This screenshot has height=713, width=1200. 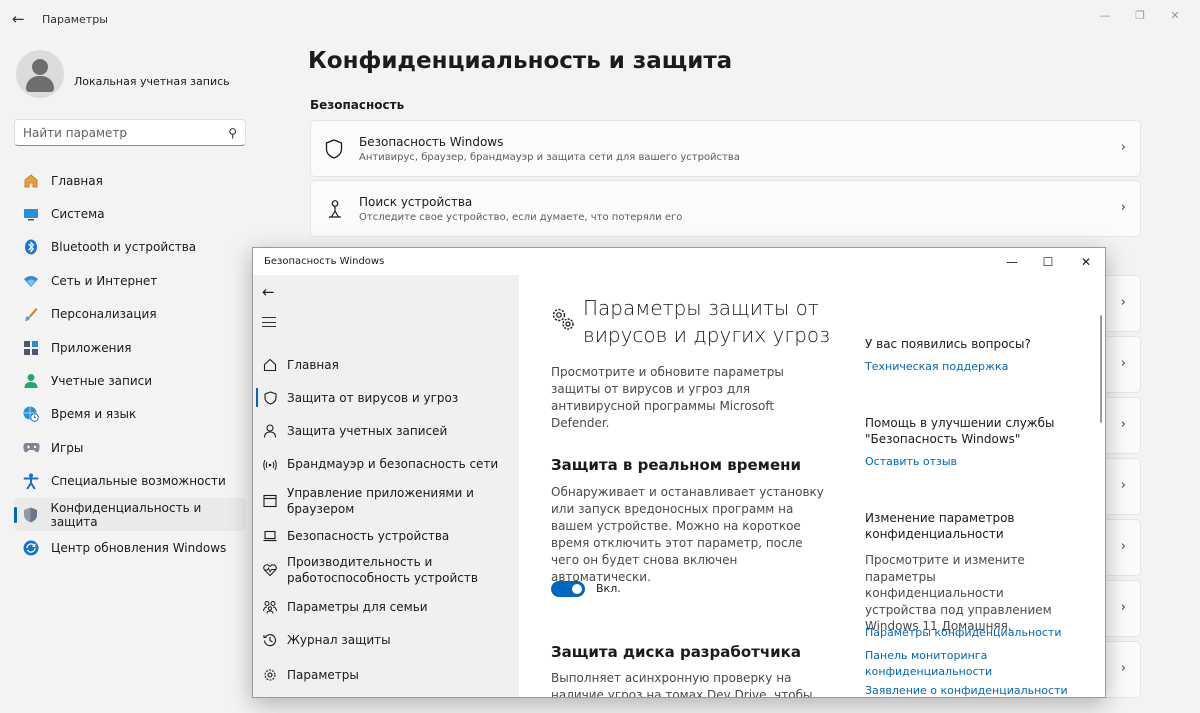 What do you see at coordinates (520, 61) in the screenshot?
I see `page-title: Конфиденциальность и защита` at bounding box center [520, 61].